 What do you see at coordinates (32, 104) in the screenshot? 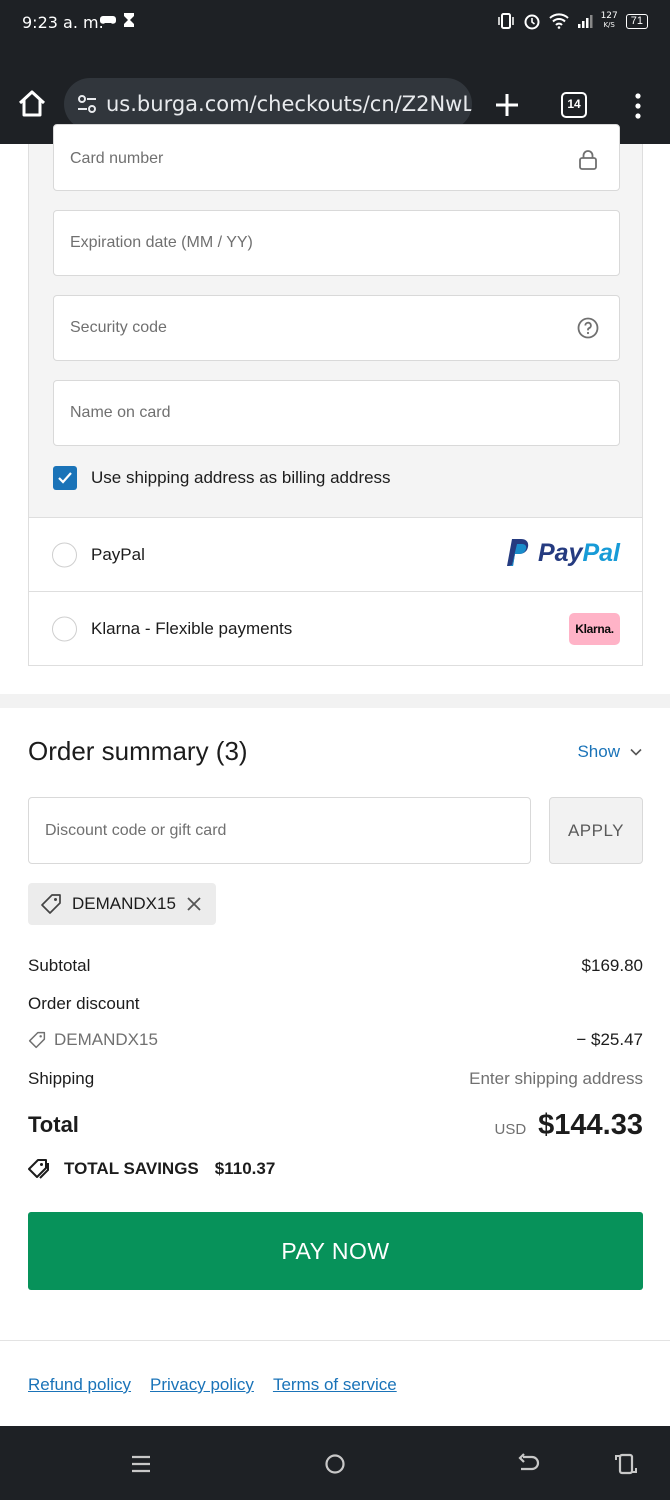
I see `home-icon` at bounding box center [32, 104].